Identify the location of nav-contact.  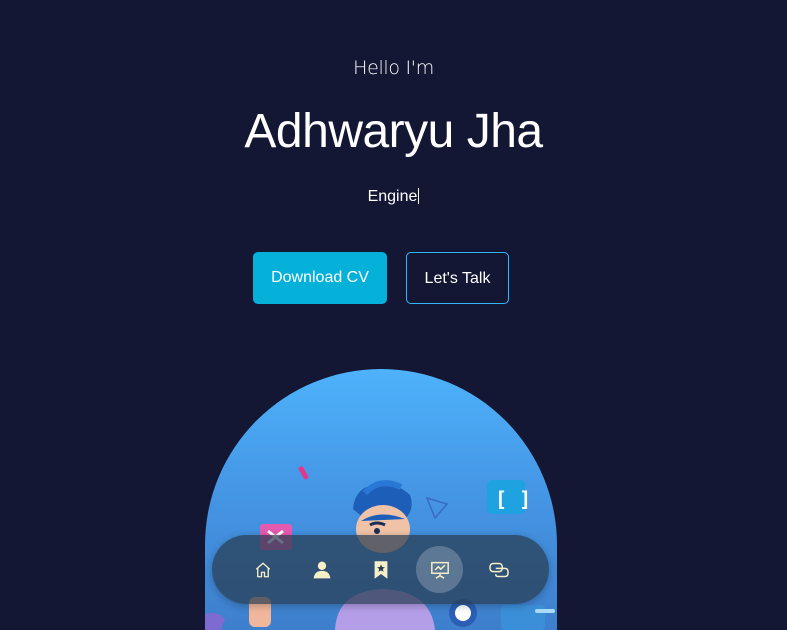
(498, 569).